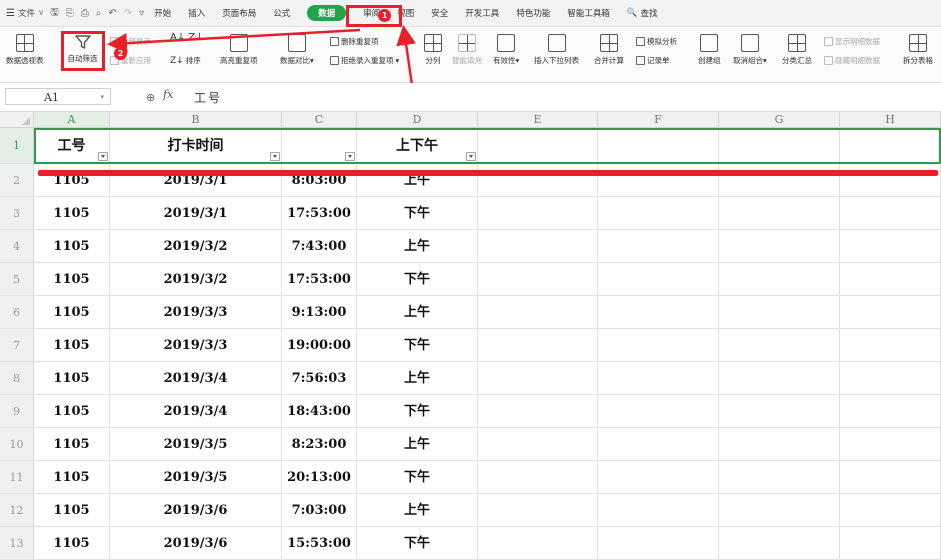  I want to click on cell-b4: 2019/3/2, so click(196, 246).